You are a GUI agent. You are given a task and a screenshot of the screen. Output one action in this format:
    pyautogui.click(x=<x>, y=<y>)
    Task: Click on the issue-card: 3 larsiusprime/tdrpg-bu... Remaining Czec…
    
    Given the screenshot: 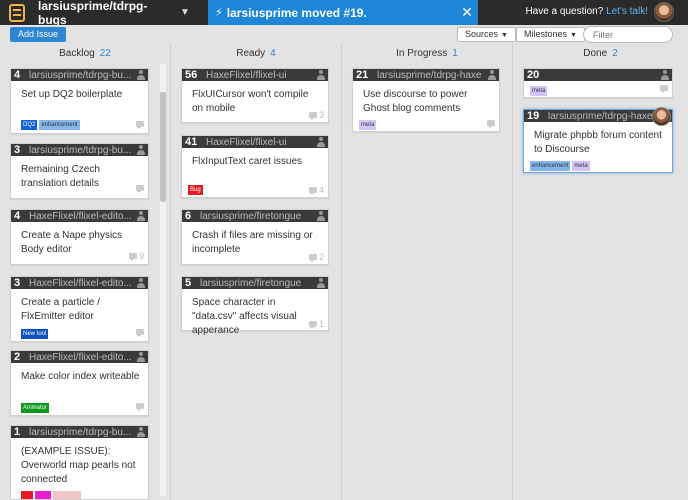 What is the action you would take?
    pyautogui.click(x=79, y=171)
    